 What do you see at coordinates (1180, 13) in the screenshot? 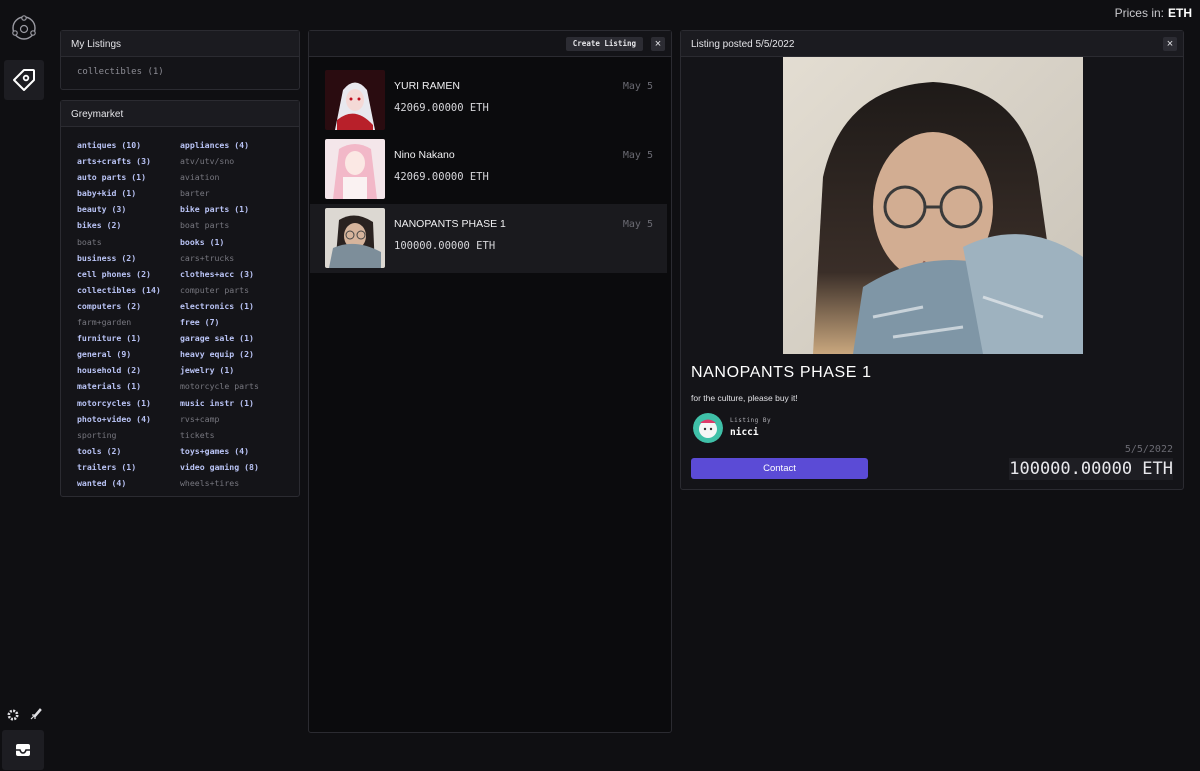
I see `currency-value: ETH` at bounding box center [1180, 13].